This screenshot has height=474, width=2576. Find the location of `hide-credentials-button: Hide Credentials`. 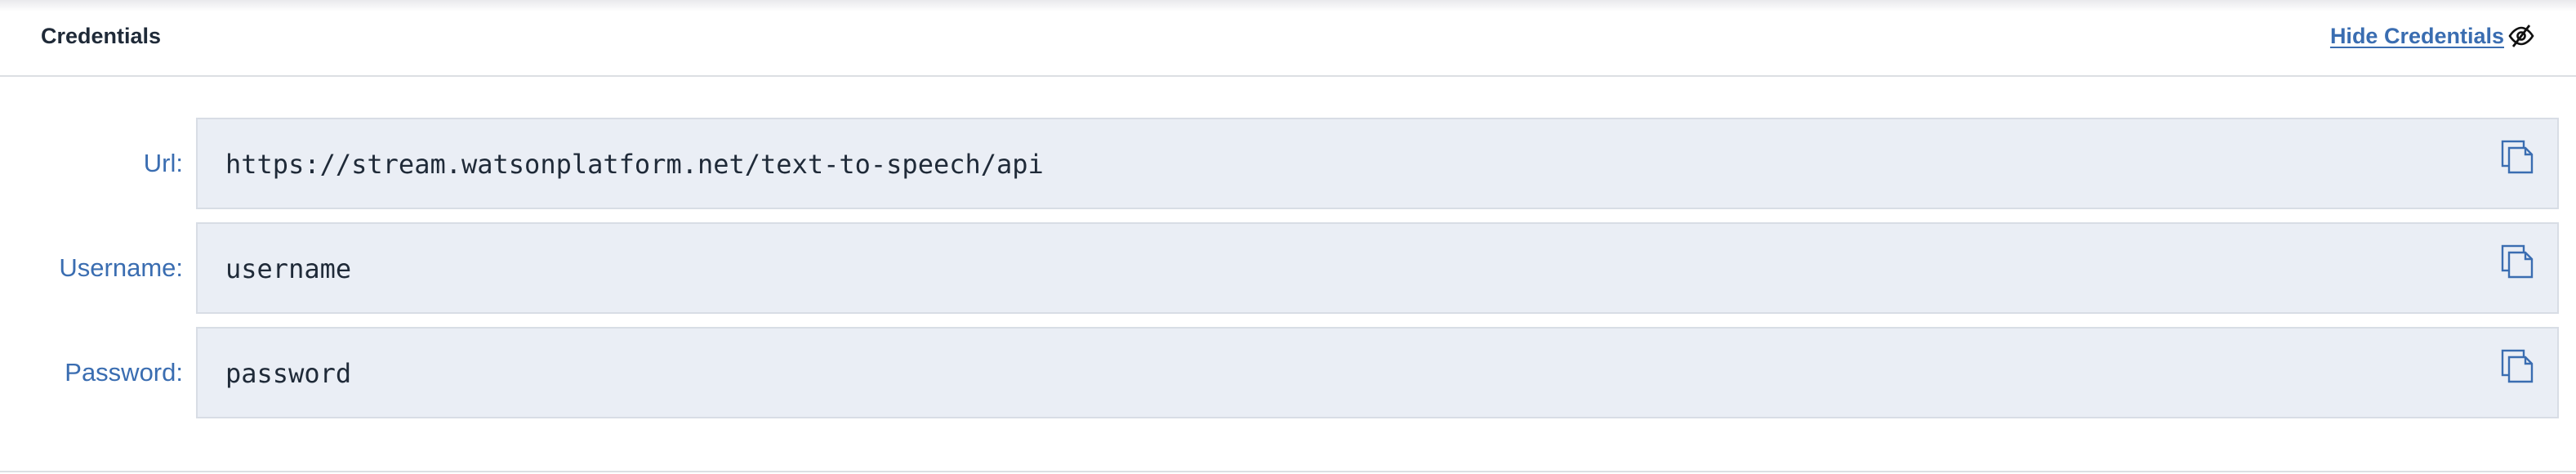

hide-credentials-button: Hide Credentials is located at coordinates (2432, 36).